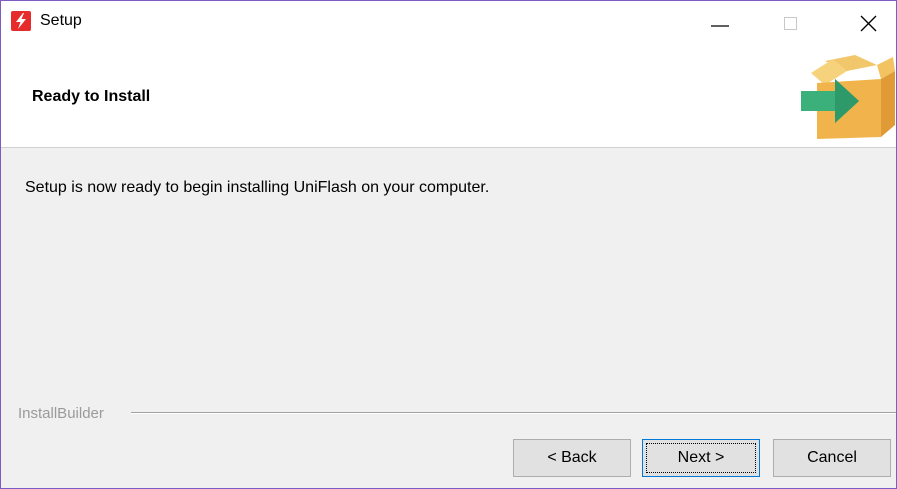 The image size is (897, 489). What do you see at coordinates (721, 23) in the screenshot?
I see `minimize-button` at bounding box center [721, 23].